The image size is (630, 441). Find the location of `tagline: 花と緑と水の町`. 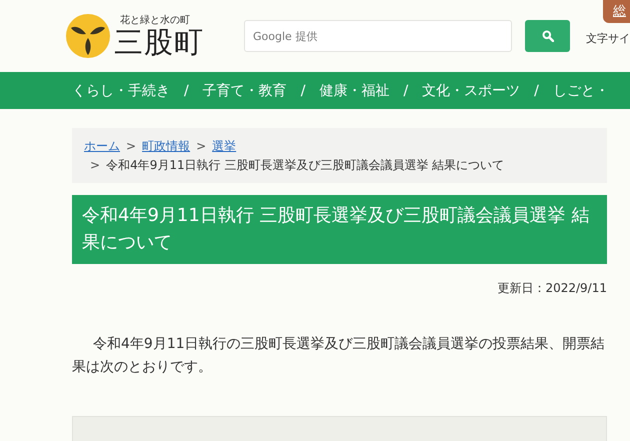

tagline: 花と緑と水の町 is located at coordinates (155, 21).